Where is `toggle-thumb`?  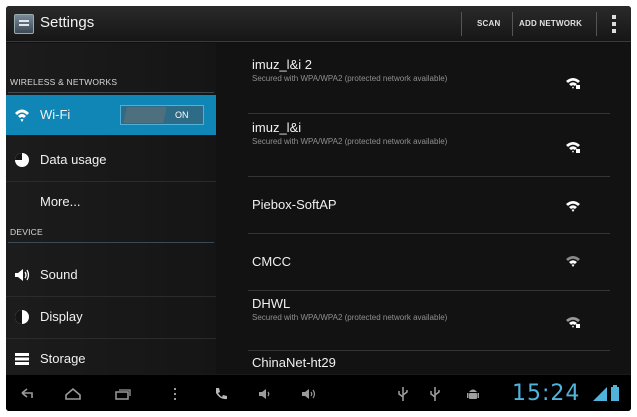
toggle-thumb is located at coordinates (145, 115).